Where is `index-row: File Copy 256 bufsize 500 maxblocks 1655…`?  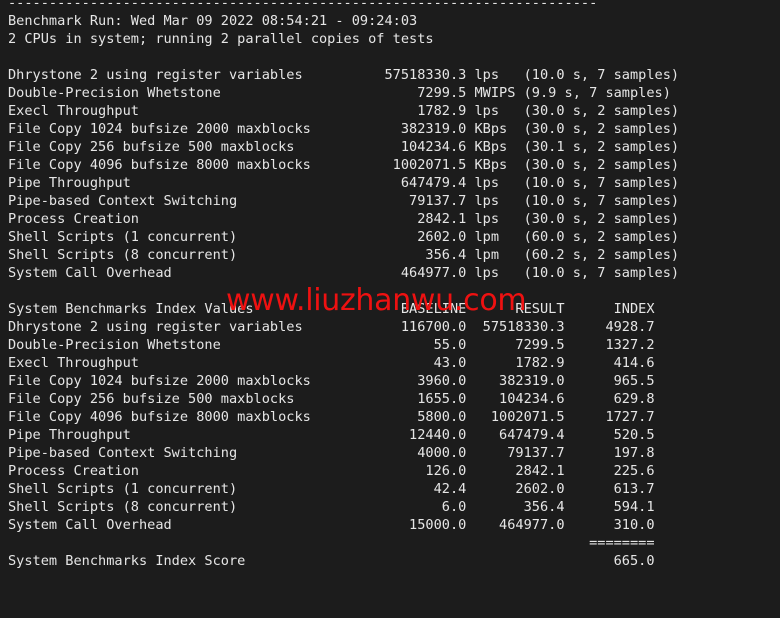
index-row: File Copy 256 bufsize 500 maxblocks 1655… is located at coordinates (331, 399).